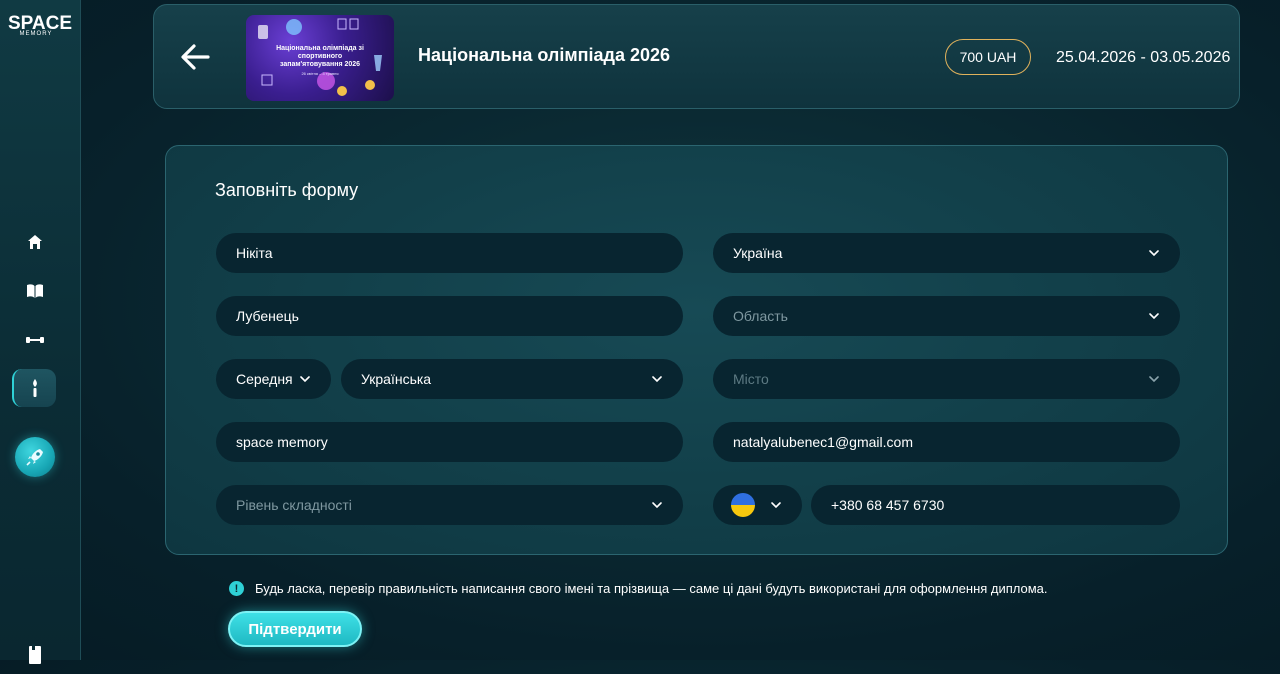 The height and width of the screenshot is (674, 1280). What do you see at coordinates (758, 253) in the screenshot?
I see `country-value: Україна` at bounding box center [758, 253].